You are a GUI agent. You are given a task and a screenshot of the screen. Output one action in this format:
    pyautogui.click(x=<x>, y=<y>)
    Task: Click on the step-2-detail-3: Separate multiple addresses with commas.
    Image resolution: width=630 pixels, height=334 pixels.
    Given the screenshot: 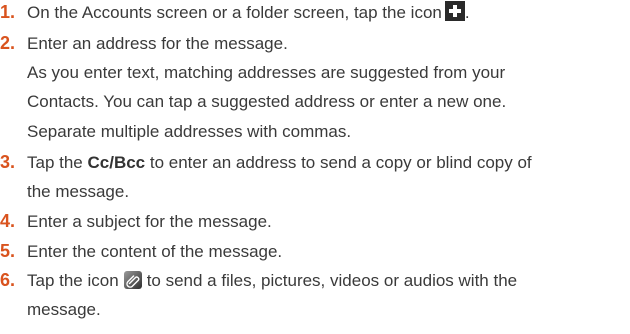 What is the action you would take?
    pyautogui.click(x=189, y=131)
    